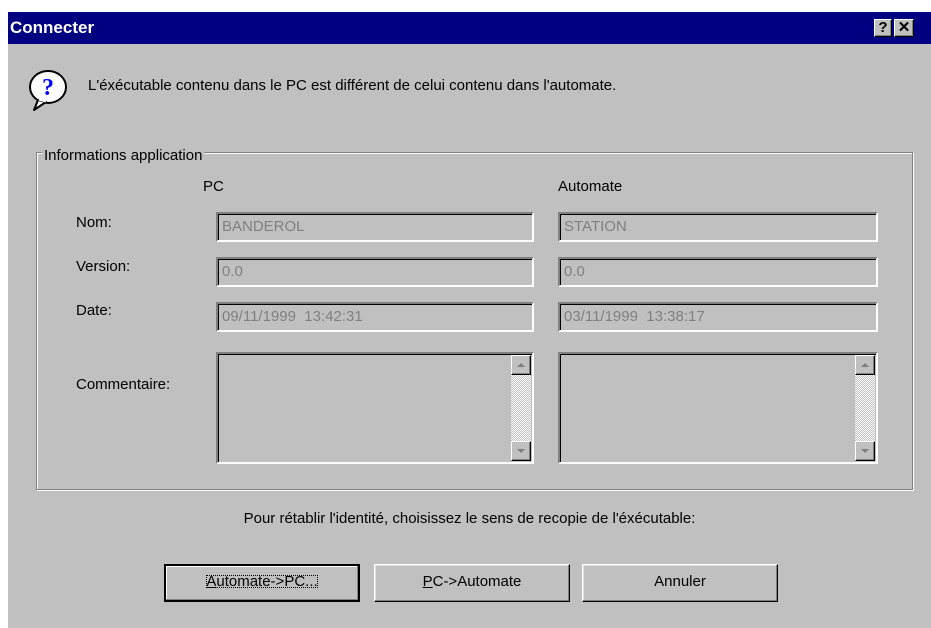  Describe the element at coordinates (634, 316) in the screenshot. I see `value-date-automate: 03/11/1999 13:38:17` at that location.